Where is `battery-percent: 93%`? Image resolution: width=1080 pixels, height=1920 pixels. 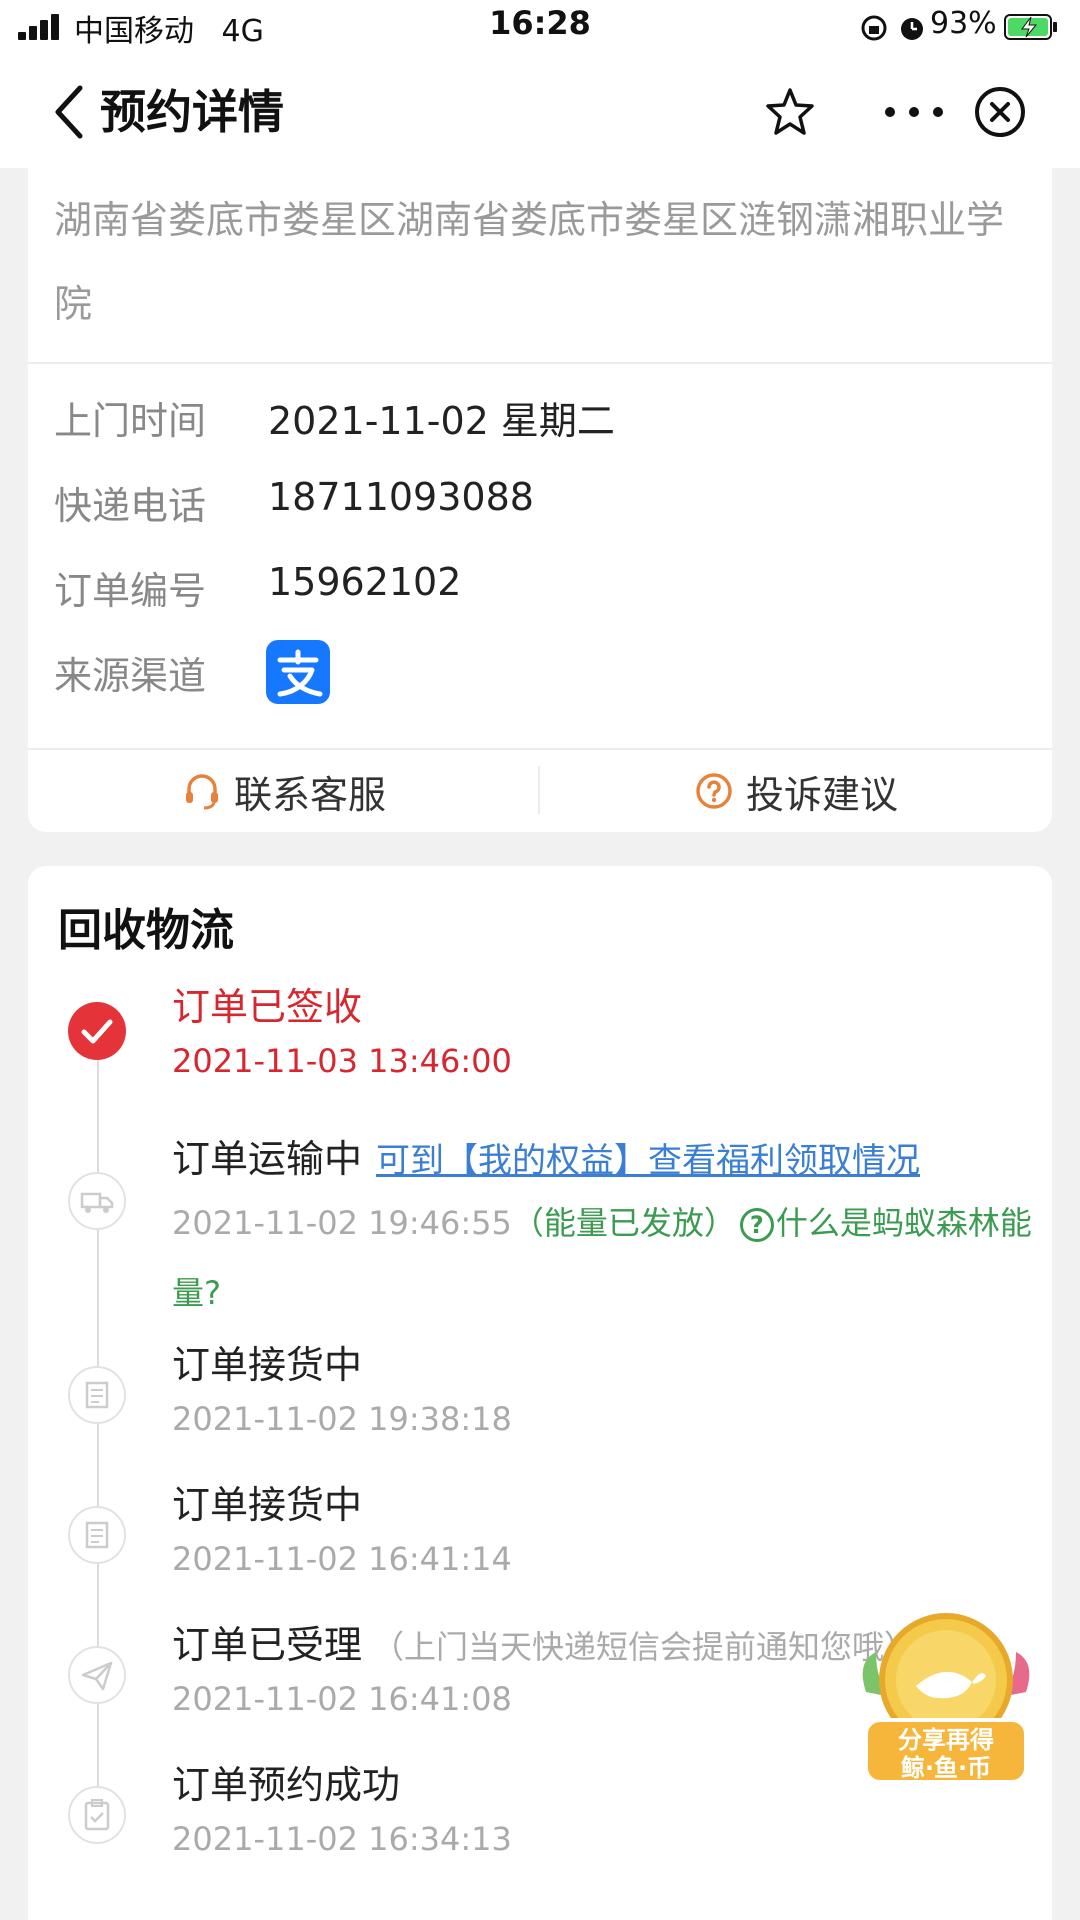
battery-percent: 93% is located at coordinates (963, 23).